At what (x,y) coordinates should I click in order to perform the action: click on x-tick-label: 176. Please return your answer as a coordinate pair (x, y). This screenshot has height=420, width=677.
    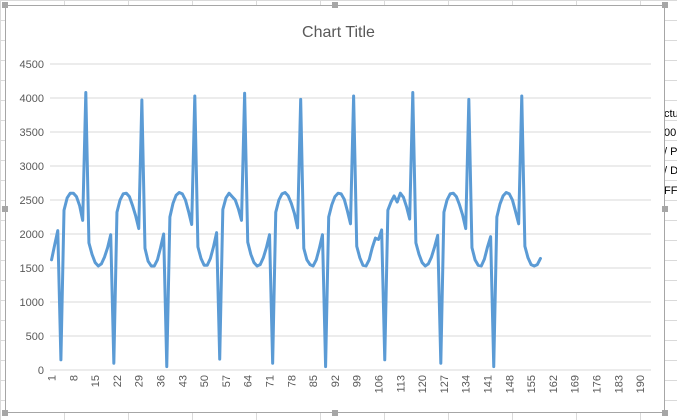
    Looking at the image, I should click on (598, 384).